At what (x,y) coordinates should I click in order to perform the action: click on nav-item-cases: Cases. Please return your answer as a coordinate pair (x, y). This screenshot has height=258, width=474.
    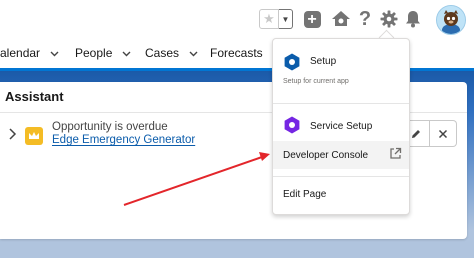
    Looking at the image, I should click on (171, 53).